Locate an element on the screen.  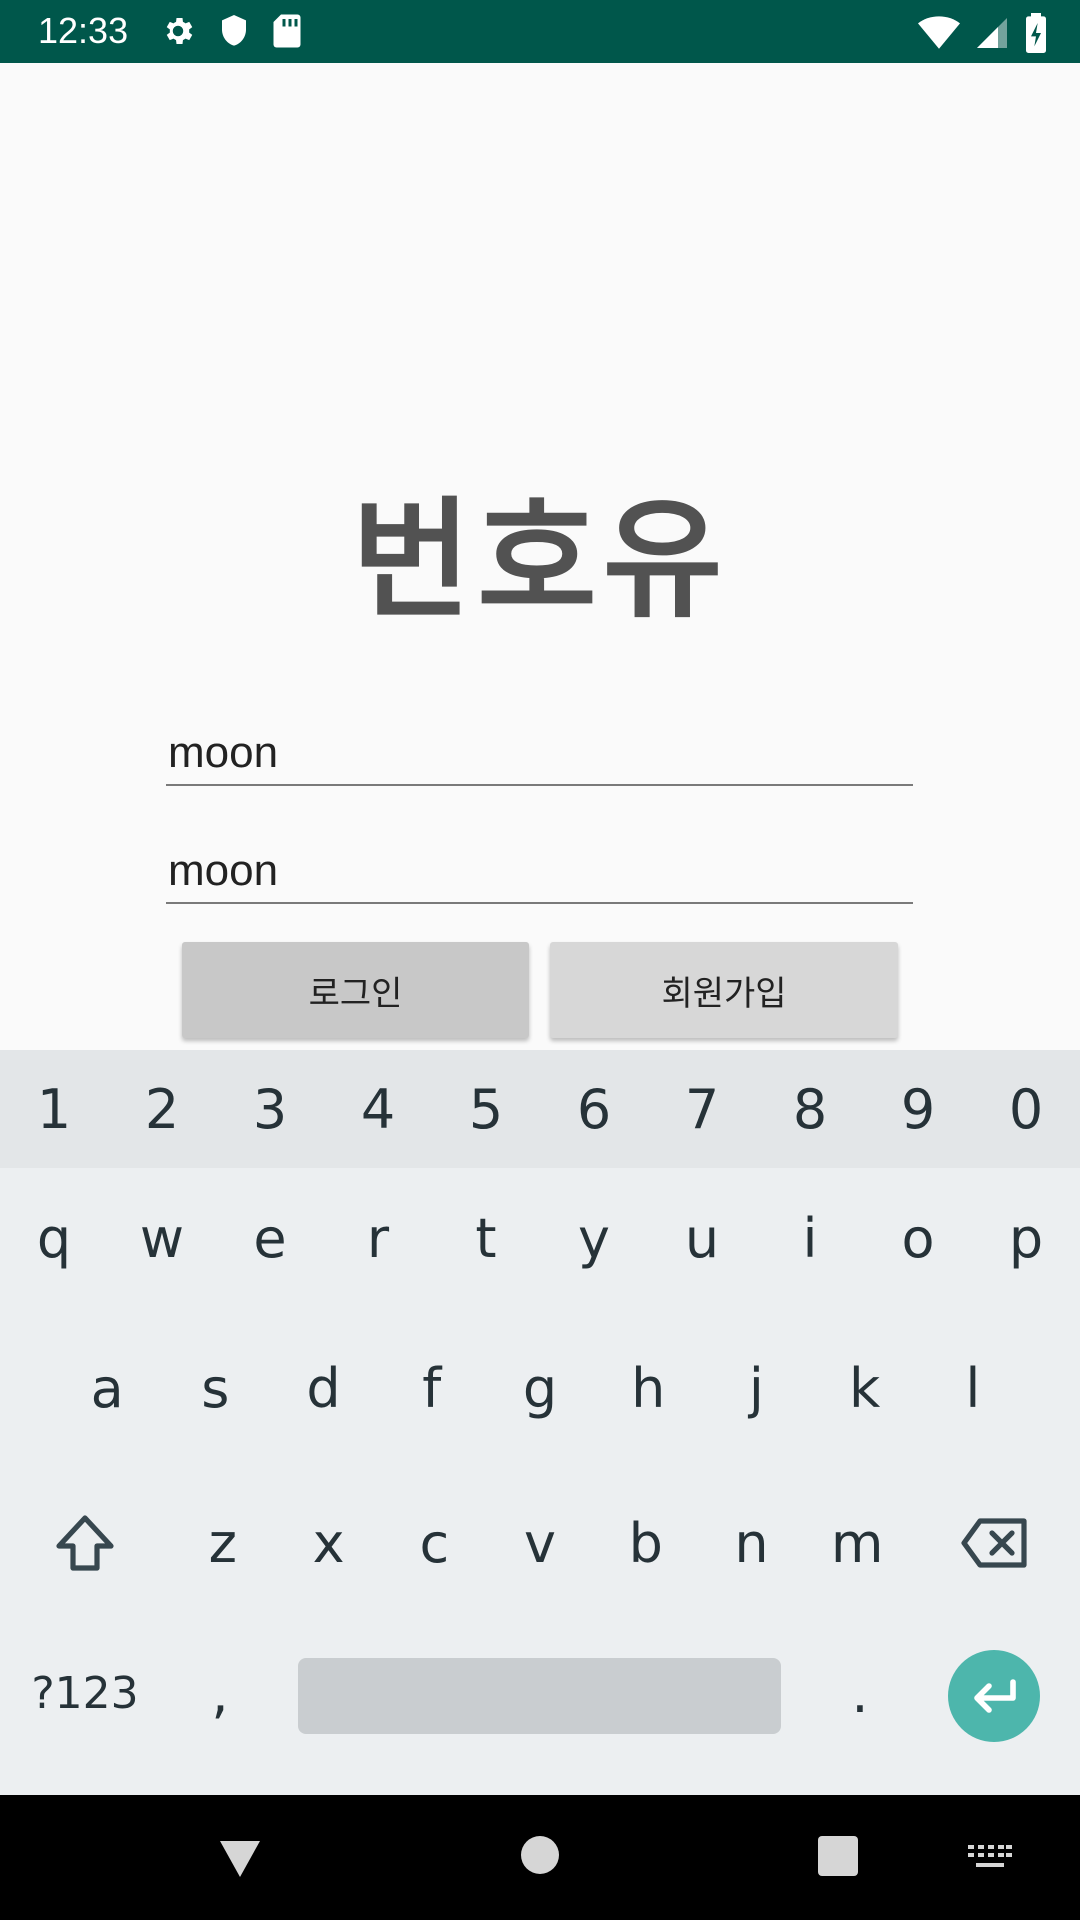
key-a: a is located at coordinates (107, 1388).